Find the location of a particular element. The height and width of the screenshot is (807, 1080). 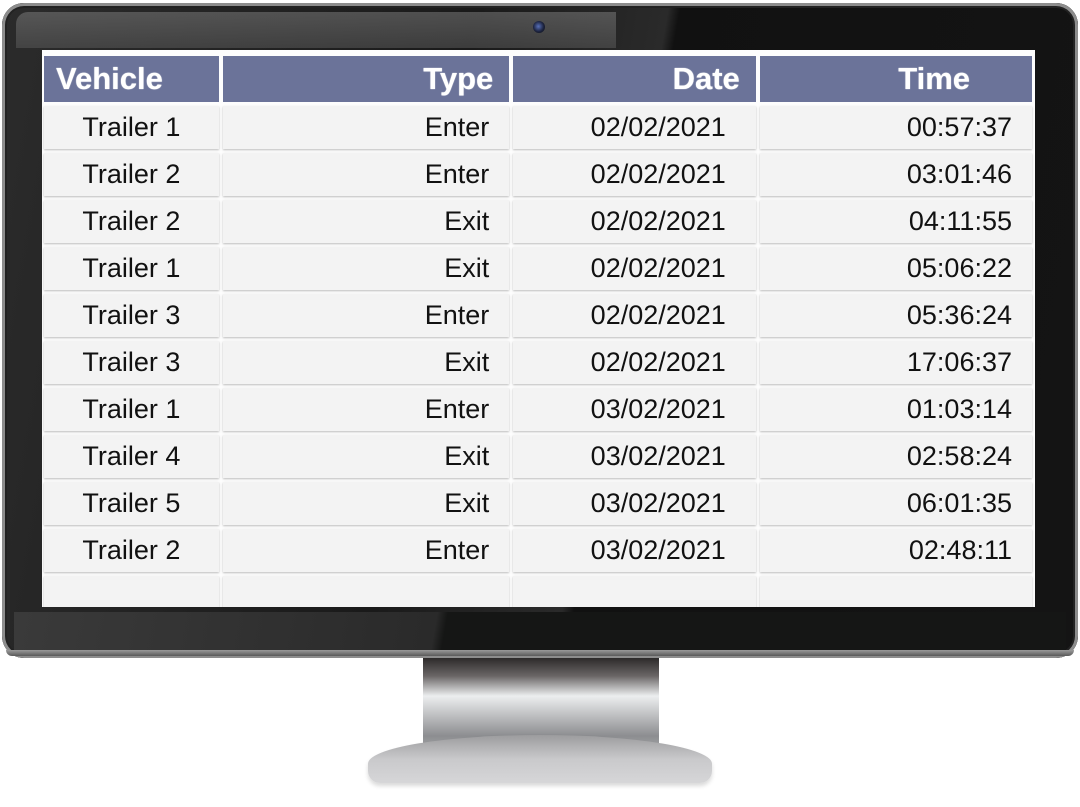

table-row: Trailer 3 Enter 02/02/2021 05:36:24 is located at coordinates (538, 315).